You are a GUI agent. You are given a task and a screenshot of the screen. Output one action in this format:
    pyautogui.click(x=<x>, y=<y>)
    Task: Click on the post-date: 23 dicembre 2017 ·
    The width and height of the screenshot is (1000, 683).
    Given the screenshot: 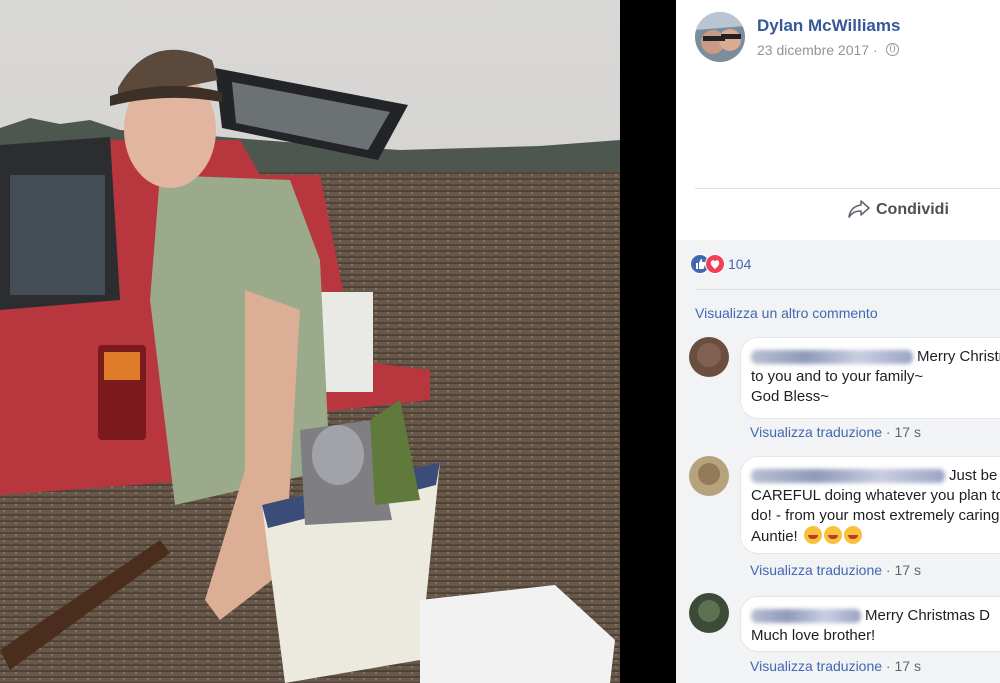 What is the action you would take?
    pyautogui.click(x=819, y=50)
    